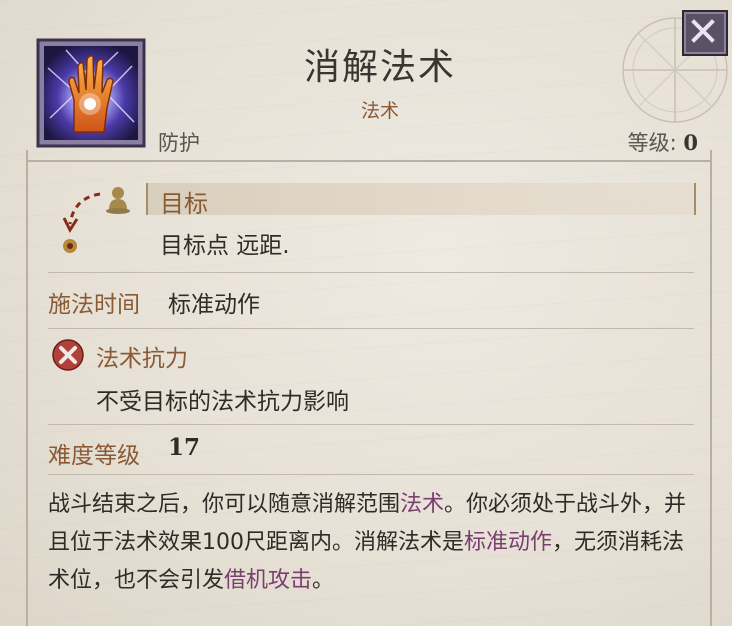 This screenshot has height=626, width=732. I want to click on frame-right-border, so click(711, 388).